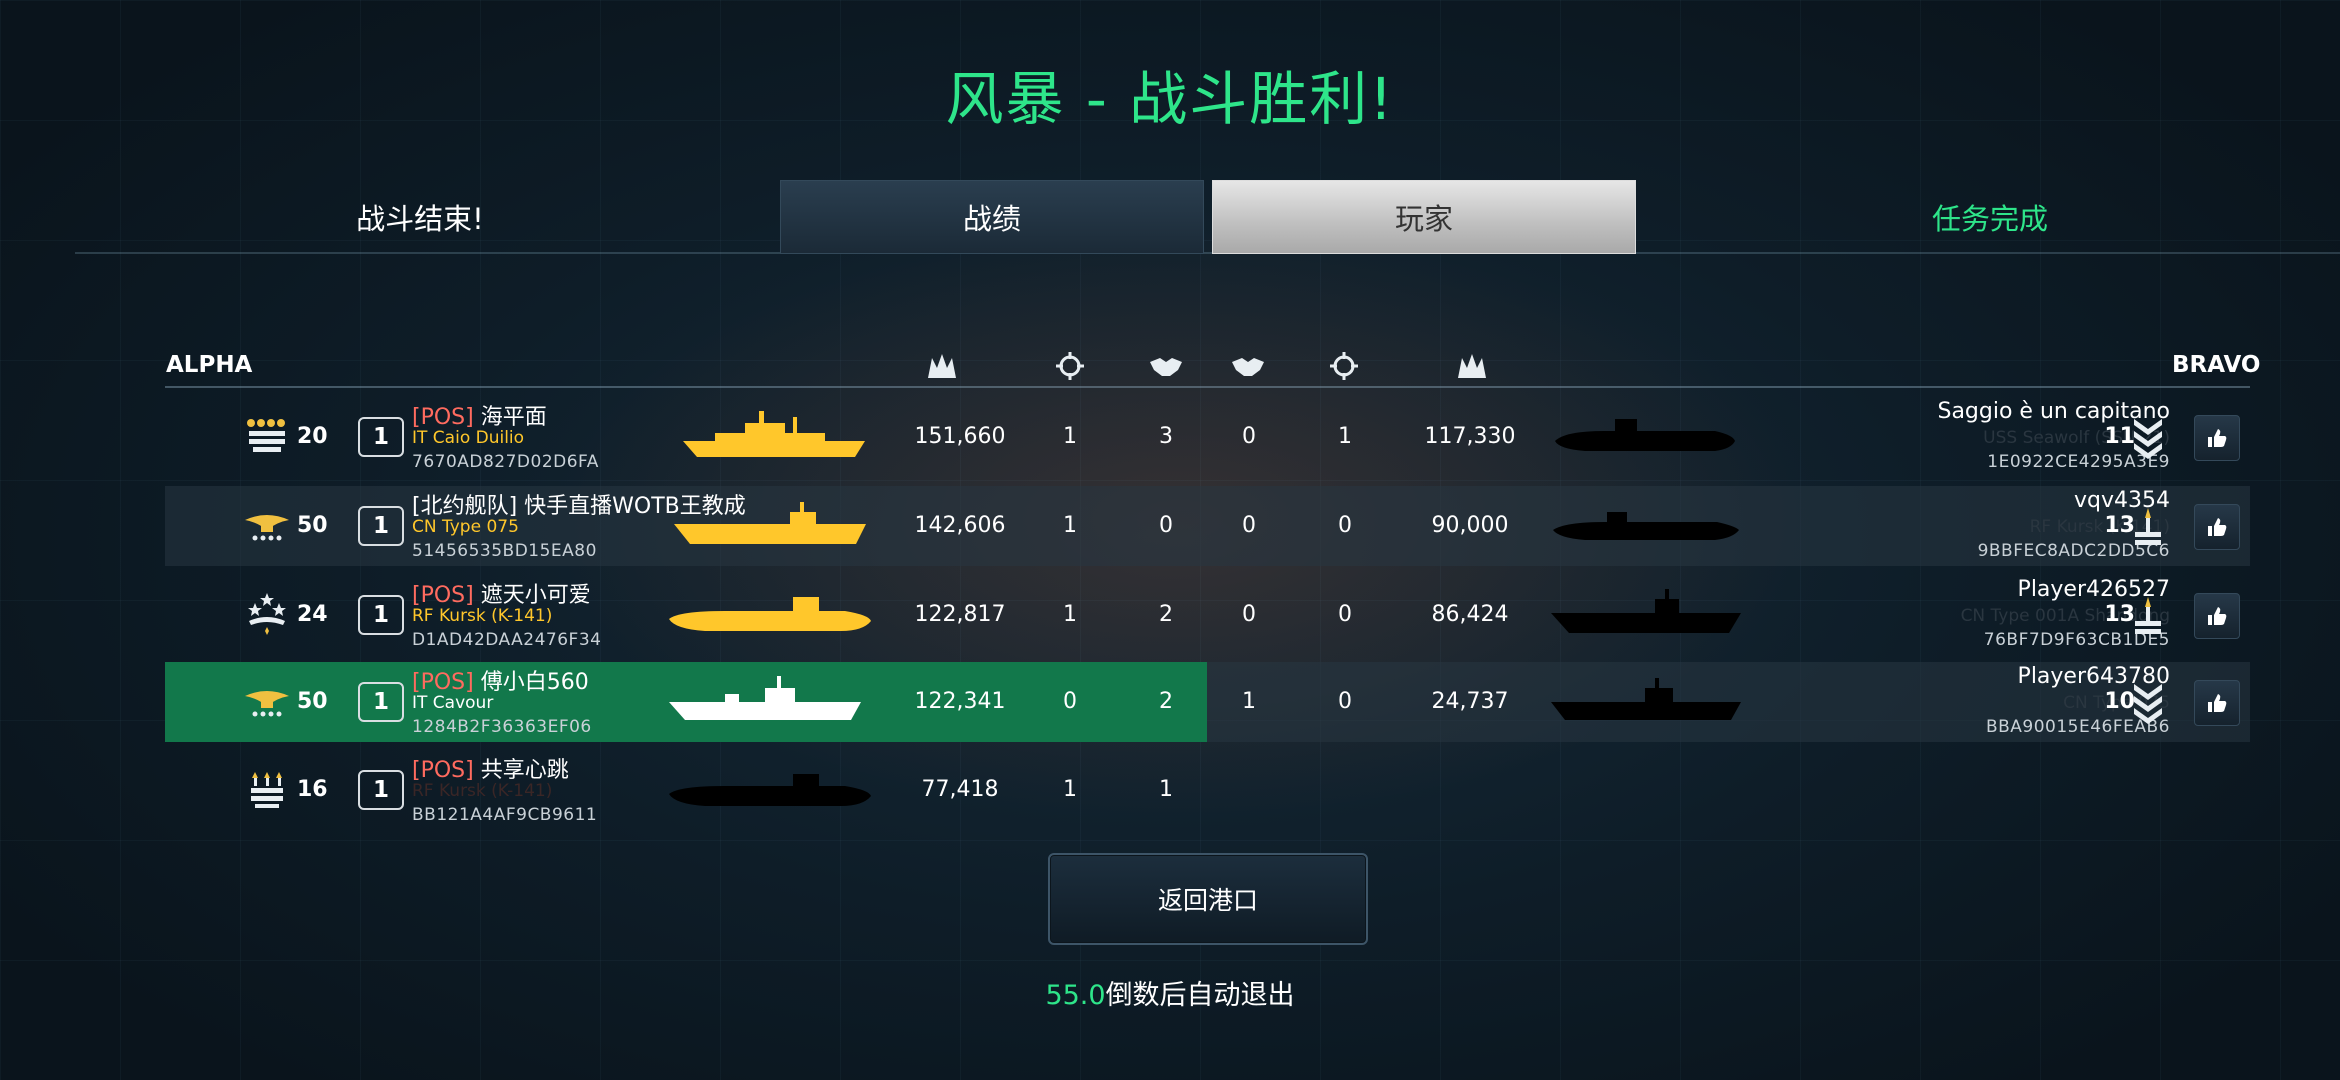 The width and height of the screenshot is (2340, 1080). I want to click on tab-players: 玩家, so click(1424, 217).